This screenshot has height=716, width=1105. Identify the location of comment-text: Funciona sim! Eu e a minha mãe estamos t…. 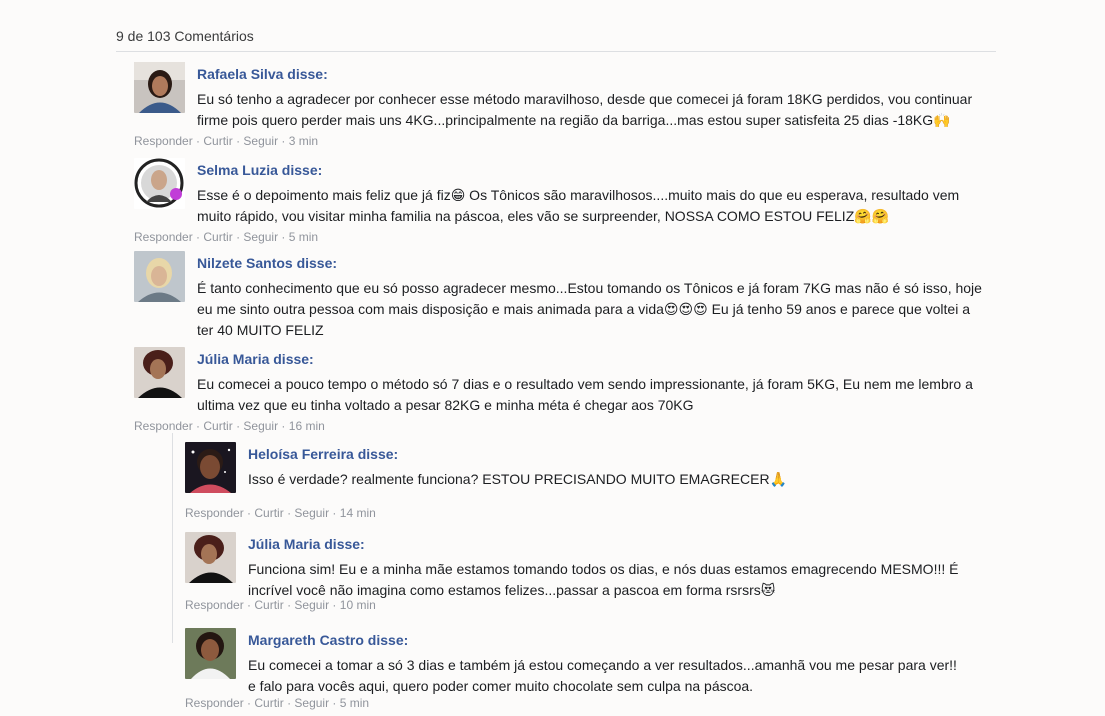
(603, 579).